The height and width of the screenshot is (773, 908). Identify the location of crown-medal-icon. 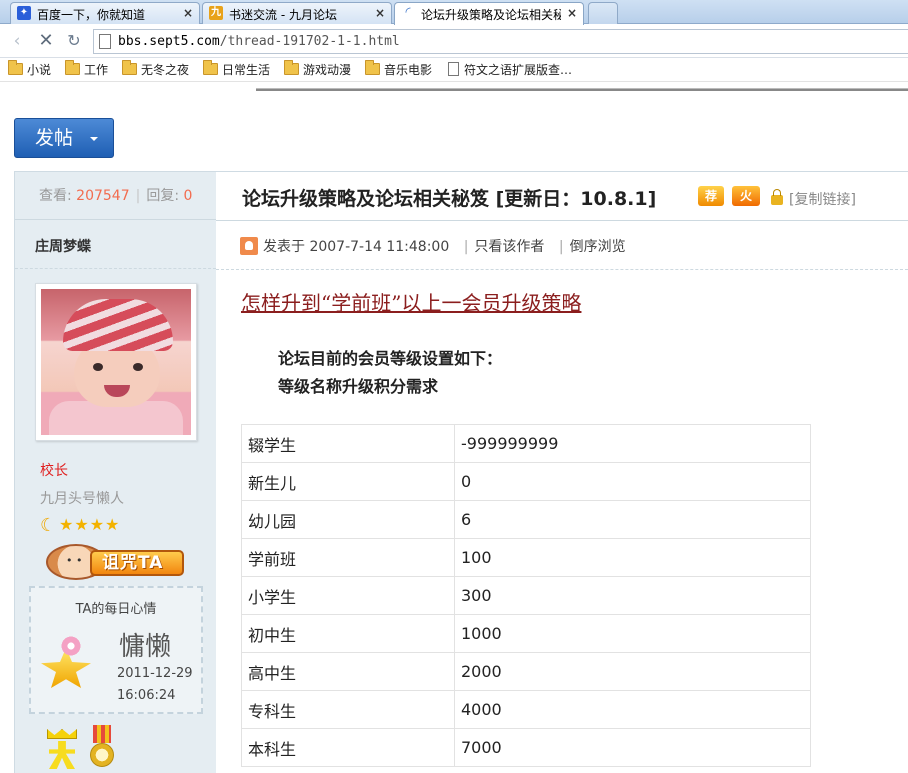
(62, 749).